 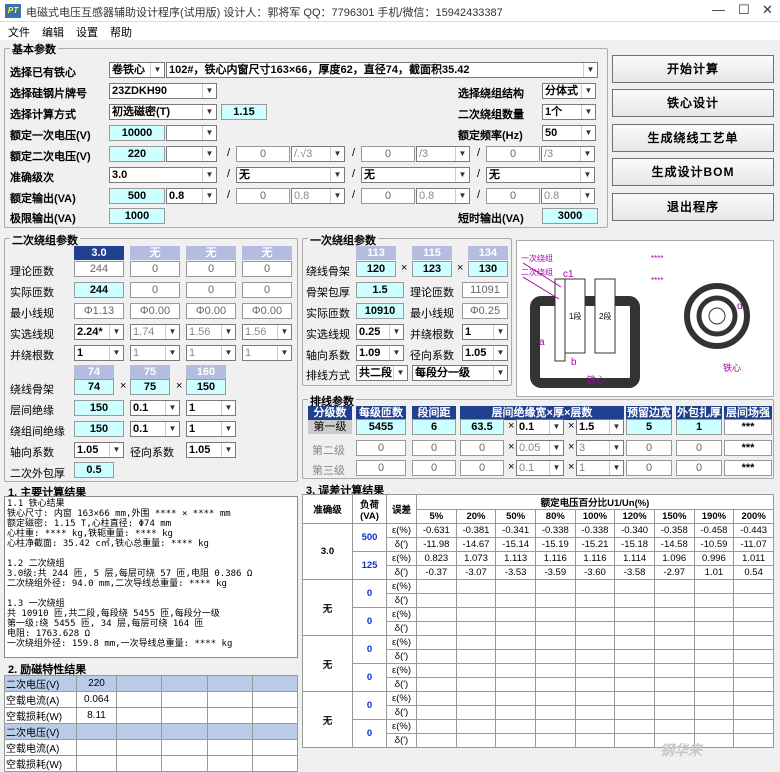 I want to click on menu-file: 文件, so click(x=19, y=32).